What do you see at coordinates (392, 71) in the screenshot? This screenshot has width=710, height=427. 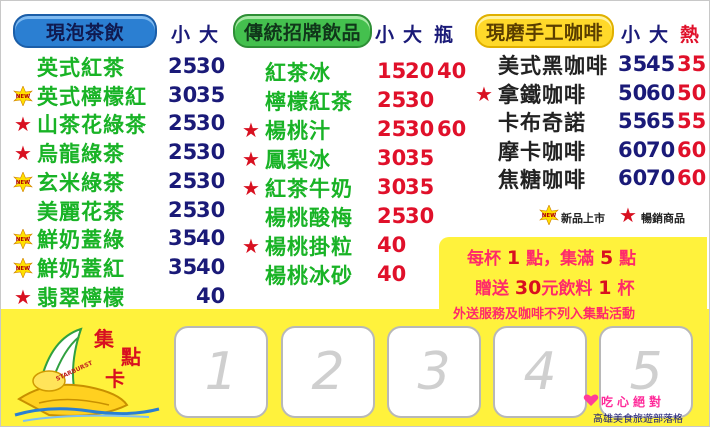 I see `item-price: 15` at bounding box center [392, 71].